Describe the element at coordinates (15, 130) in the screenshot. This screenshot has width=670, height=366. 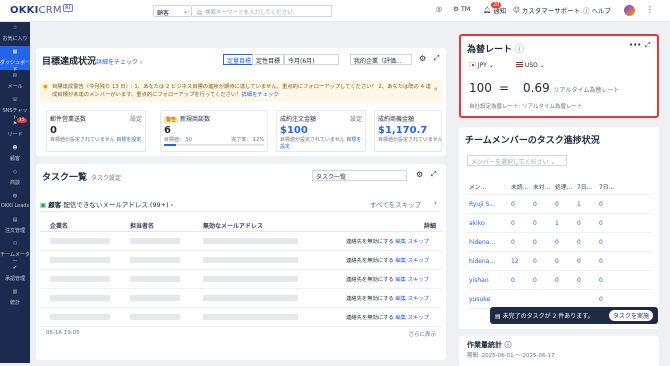
I see `sidebar-item-leads: ⚑ リード 15` at that location.